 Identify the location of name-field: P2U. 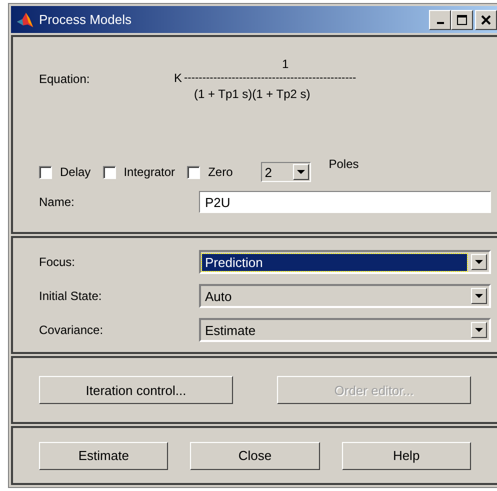
(345, 202).